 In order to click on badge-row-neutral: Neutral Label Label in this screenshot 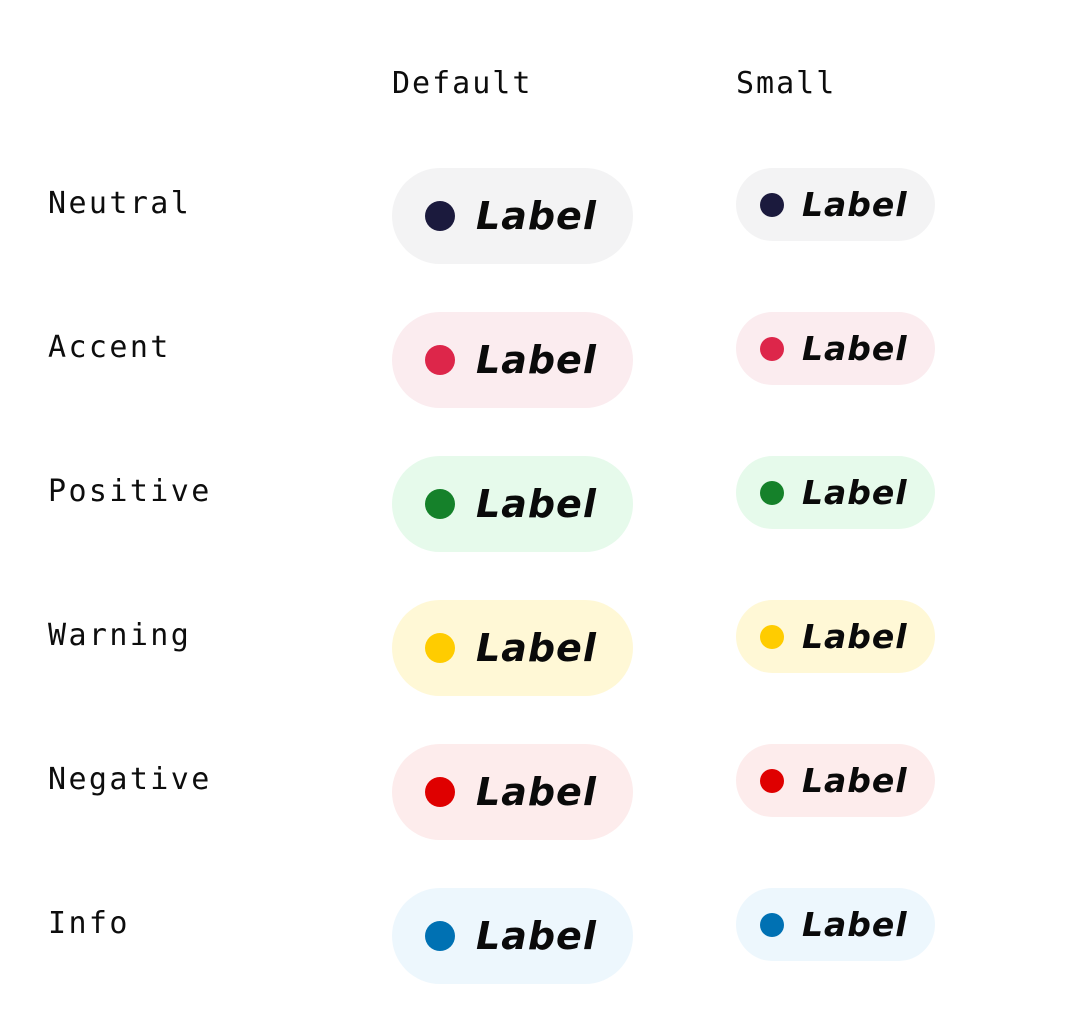, I will do `click(540, 216)`.